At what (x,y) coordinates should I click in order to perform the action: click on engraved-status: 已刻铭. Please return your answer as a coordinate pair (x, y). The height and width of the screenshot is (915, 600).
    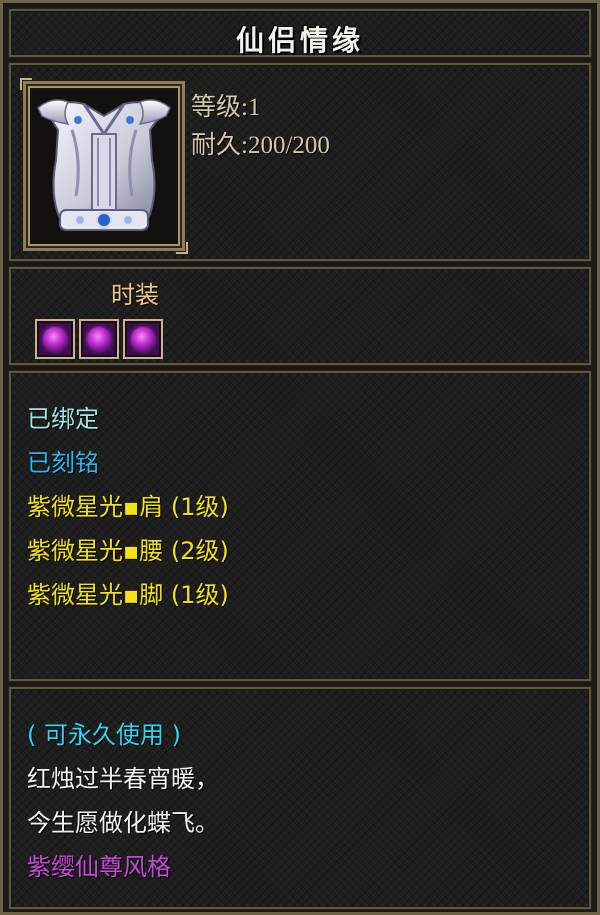
    Looking at the image, I should click on (63, 463).